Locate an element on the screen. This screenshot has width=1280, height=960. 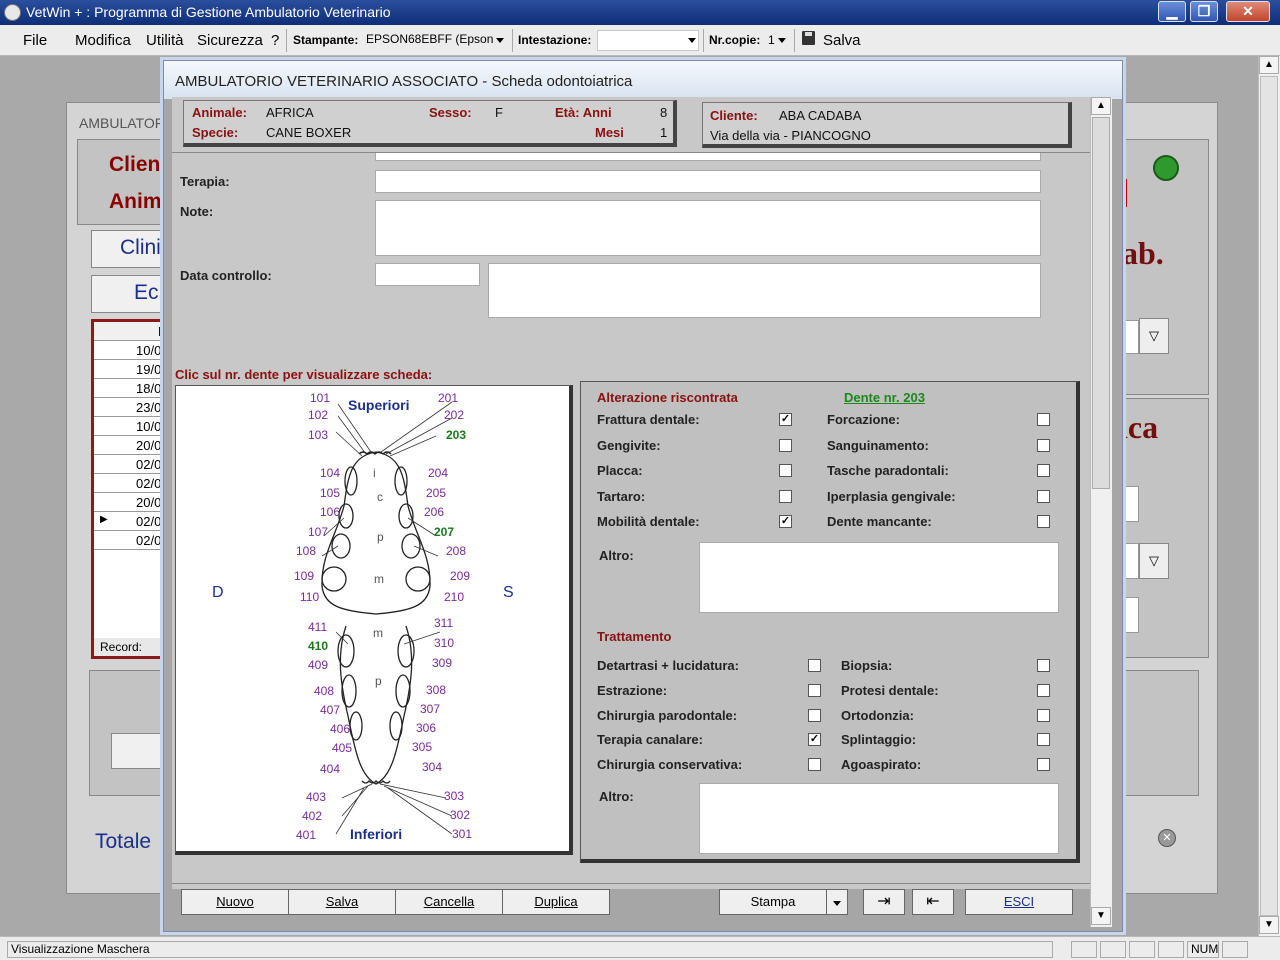
table-row: 19/0 is located at coordinates (131, 369).